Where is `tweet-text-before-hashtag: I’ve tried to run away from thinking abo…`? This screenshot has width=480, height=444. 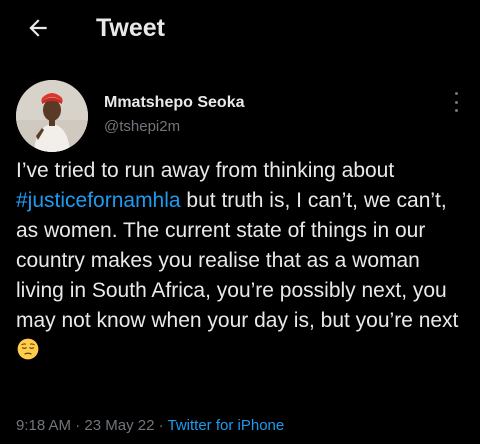 tweet-text-before-hashtag: I’ve tried to run away from thinking abo… is located at coordinates (205, 170).